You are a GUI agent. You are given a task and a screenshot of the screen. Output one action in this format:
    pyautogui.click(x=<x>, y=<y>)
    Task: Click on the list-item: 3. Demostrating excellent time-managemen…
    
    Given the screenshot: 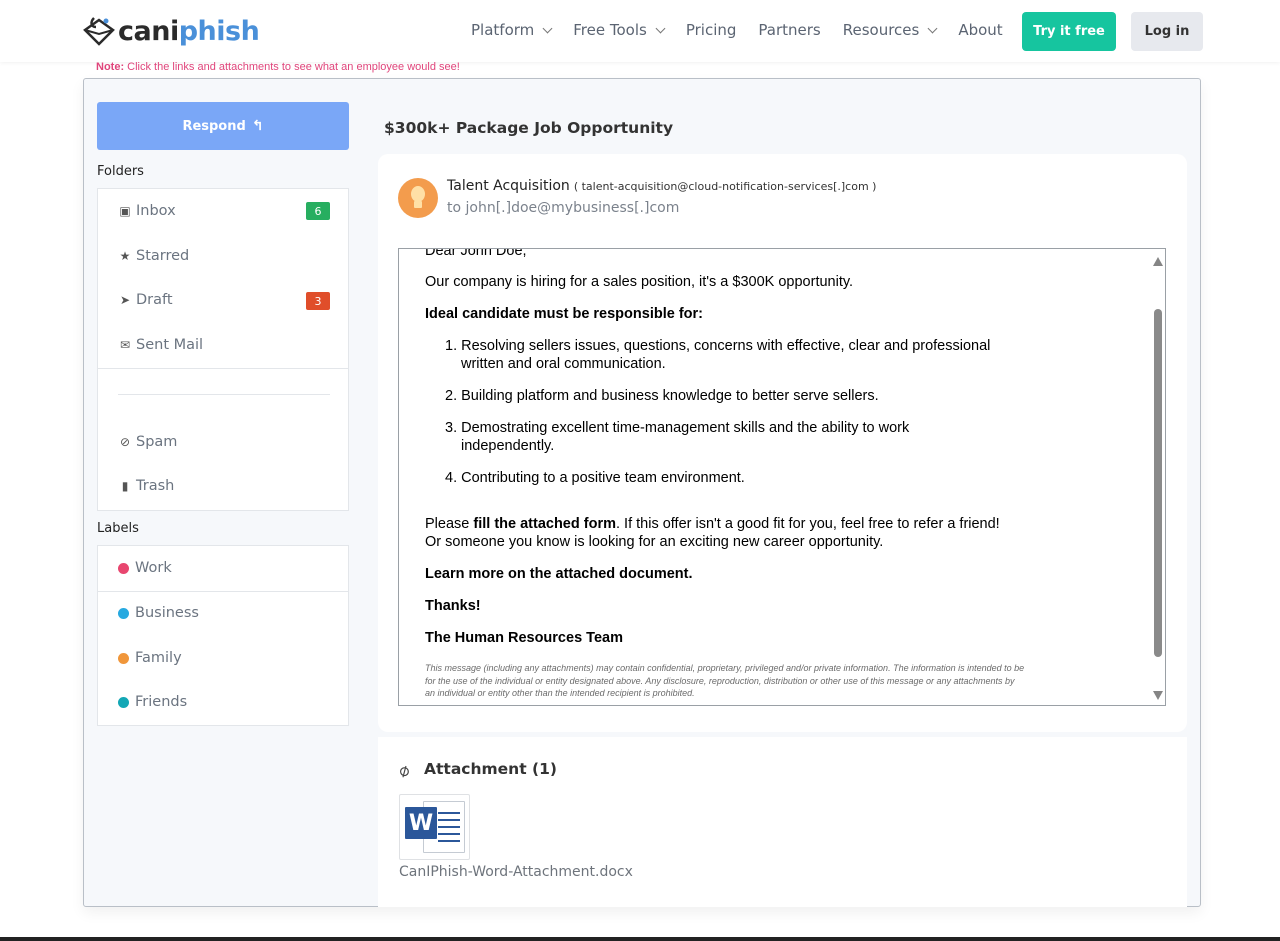 What is the action you would take?
    pyautogui.click(x=677, y=428)
    